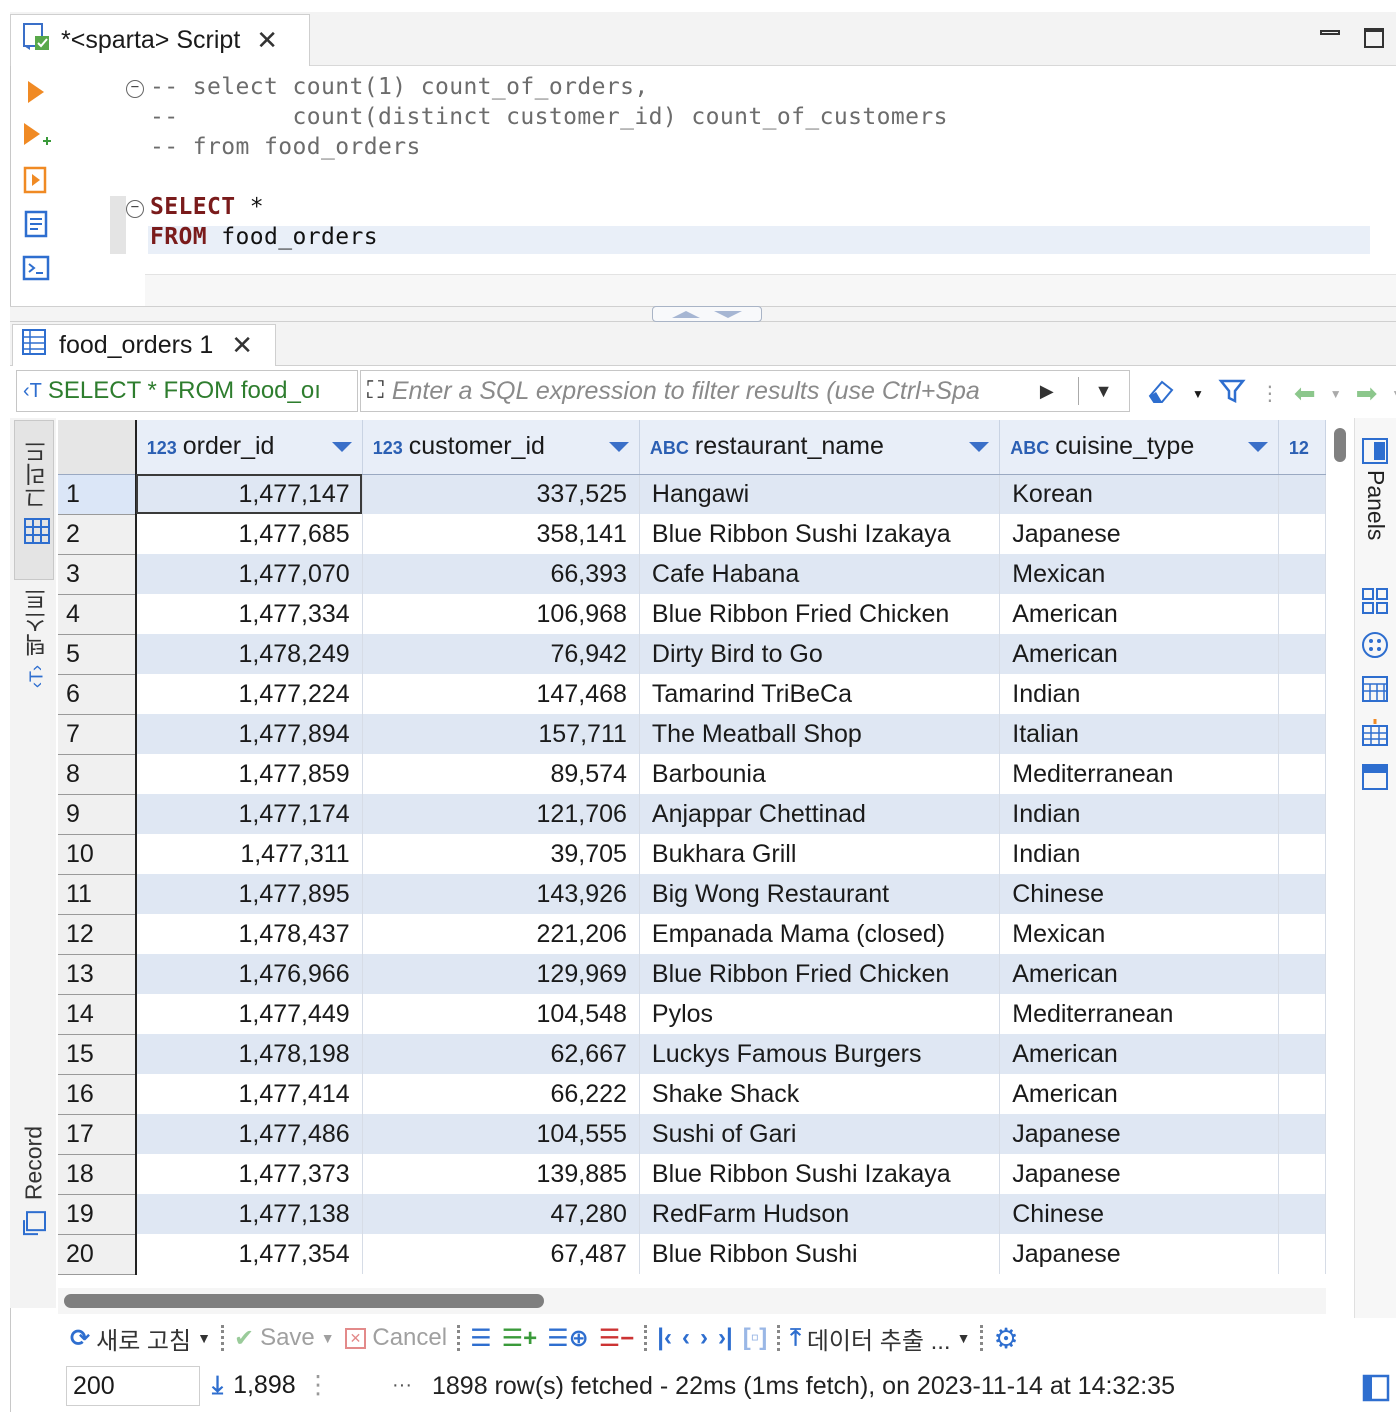  What do you see at coordinates (395, 1338) in the screenshot?
I see `cancel-button: ✕ Cancel` at bounding box center [395, 1338].